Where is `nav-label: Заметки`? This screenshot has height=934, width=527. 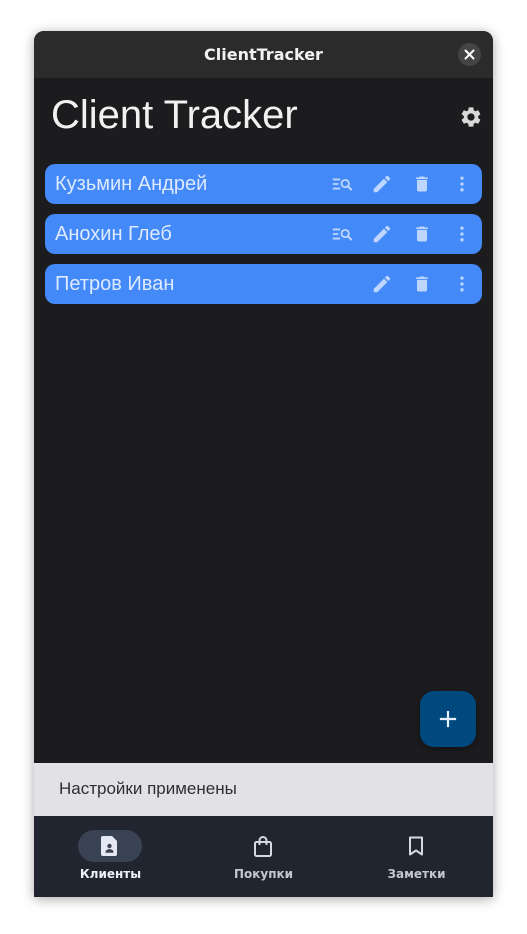
nav-label: Заметки is located at coordinates (416, 874).